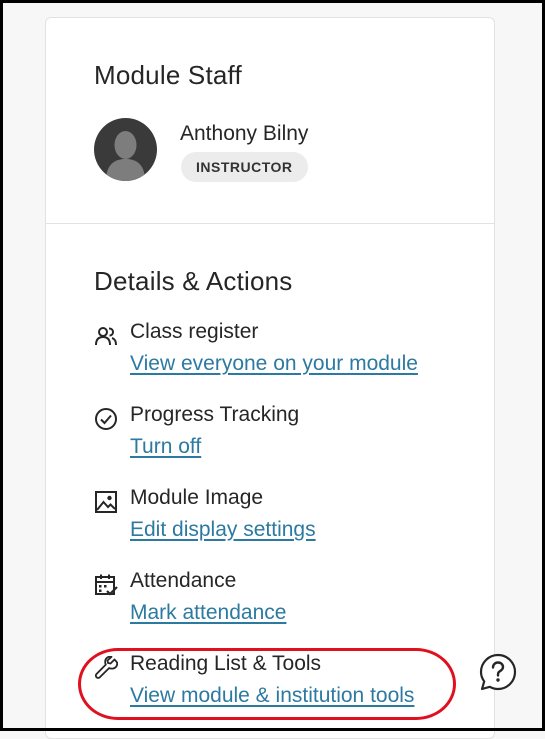 This screenshot has width=545, height=739. Describe the element at coordinates (125, 156) in the screenshot. I see `user-silhouette-icon` at that location.